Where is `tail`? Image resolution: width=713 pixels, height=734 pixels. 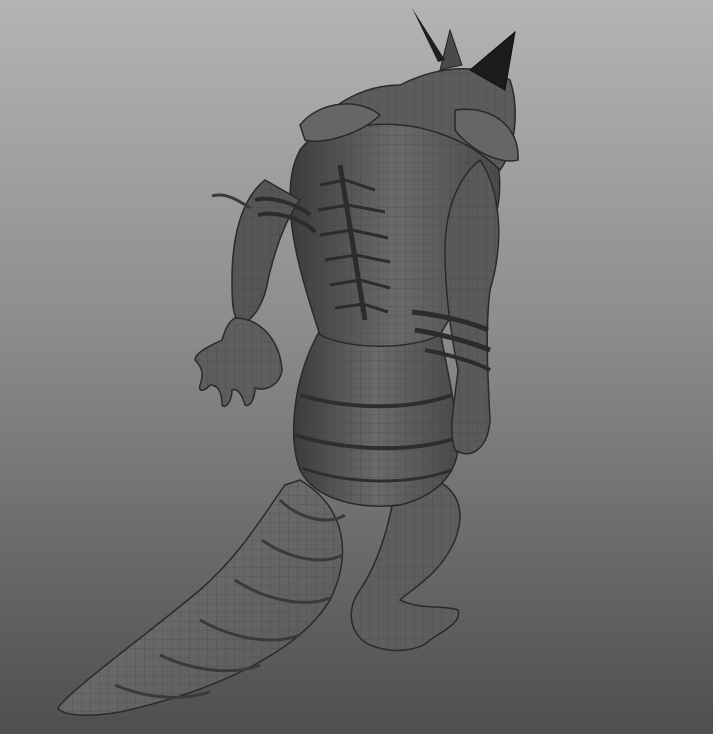 tail is located at coordinates (201, 597).